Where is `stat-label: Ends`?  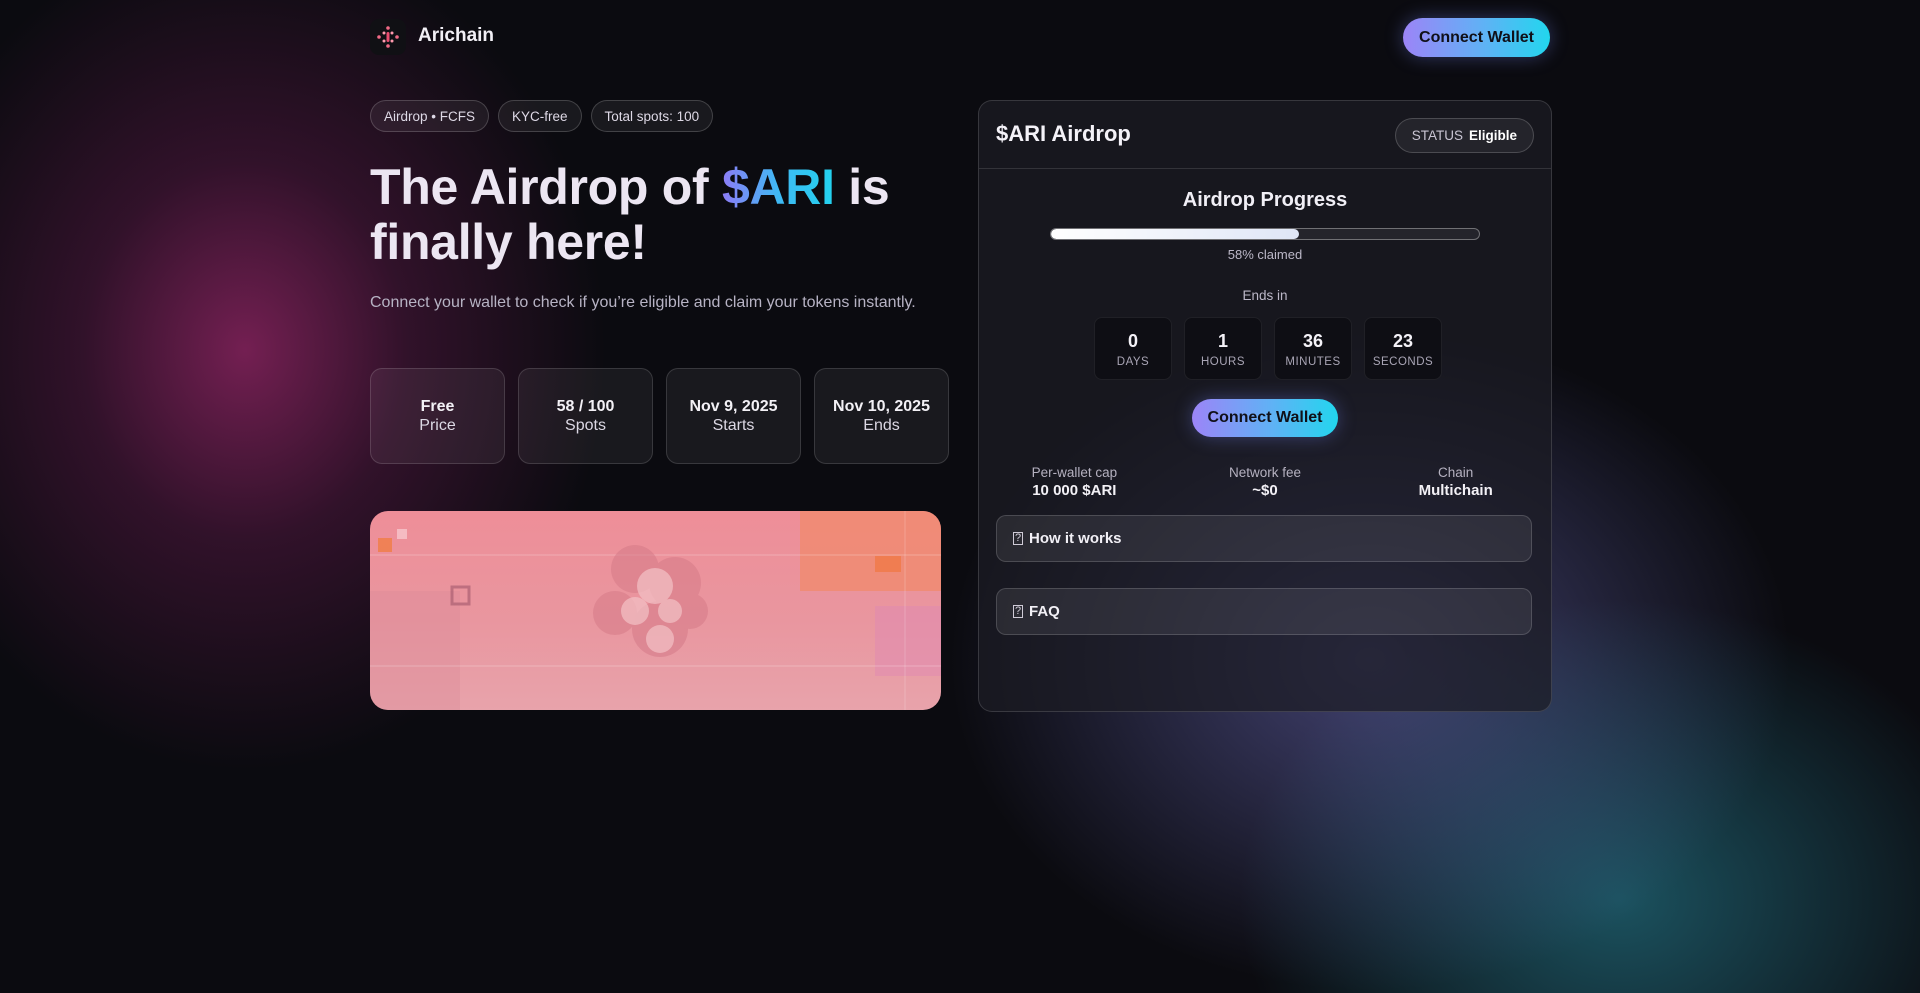
stat-label: Ends is located at coordinates (881, 425).